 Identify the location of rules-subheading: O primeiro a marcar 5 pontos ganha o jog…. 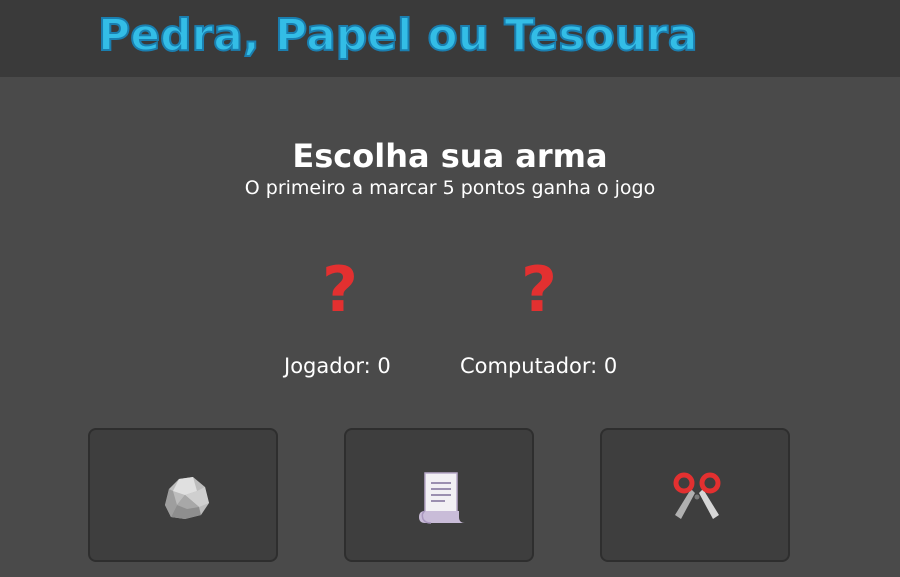
(450, 188).